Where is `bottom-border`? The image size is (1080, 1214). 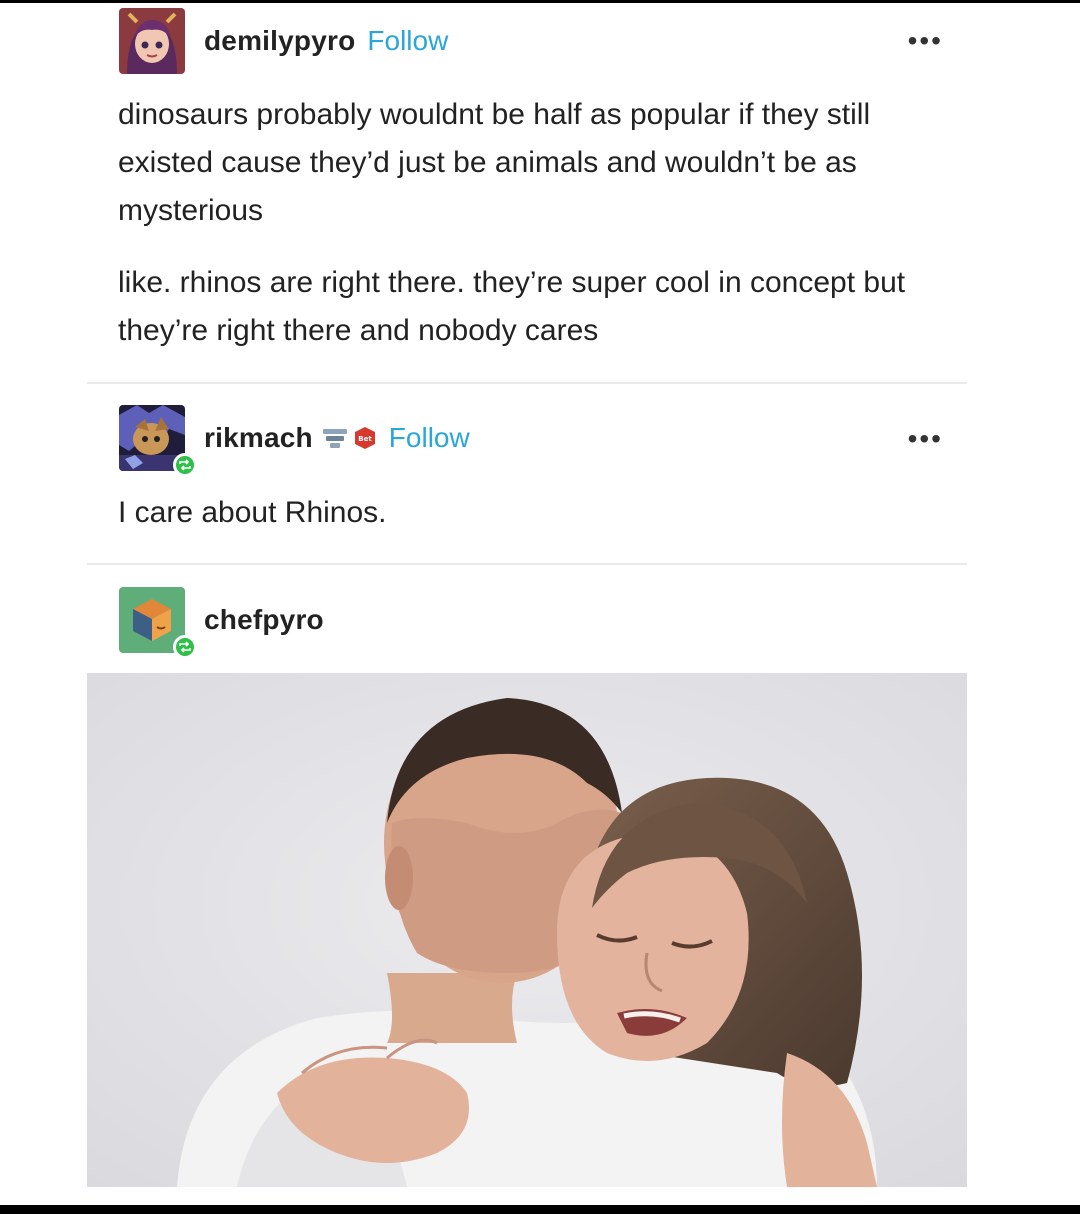
bottom-border is located at coordinates (540, 1209).